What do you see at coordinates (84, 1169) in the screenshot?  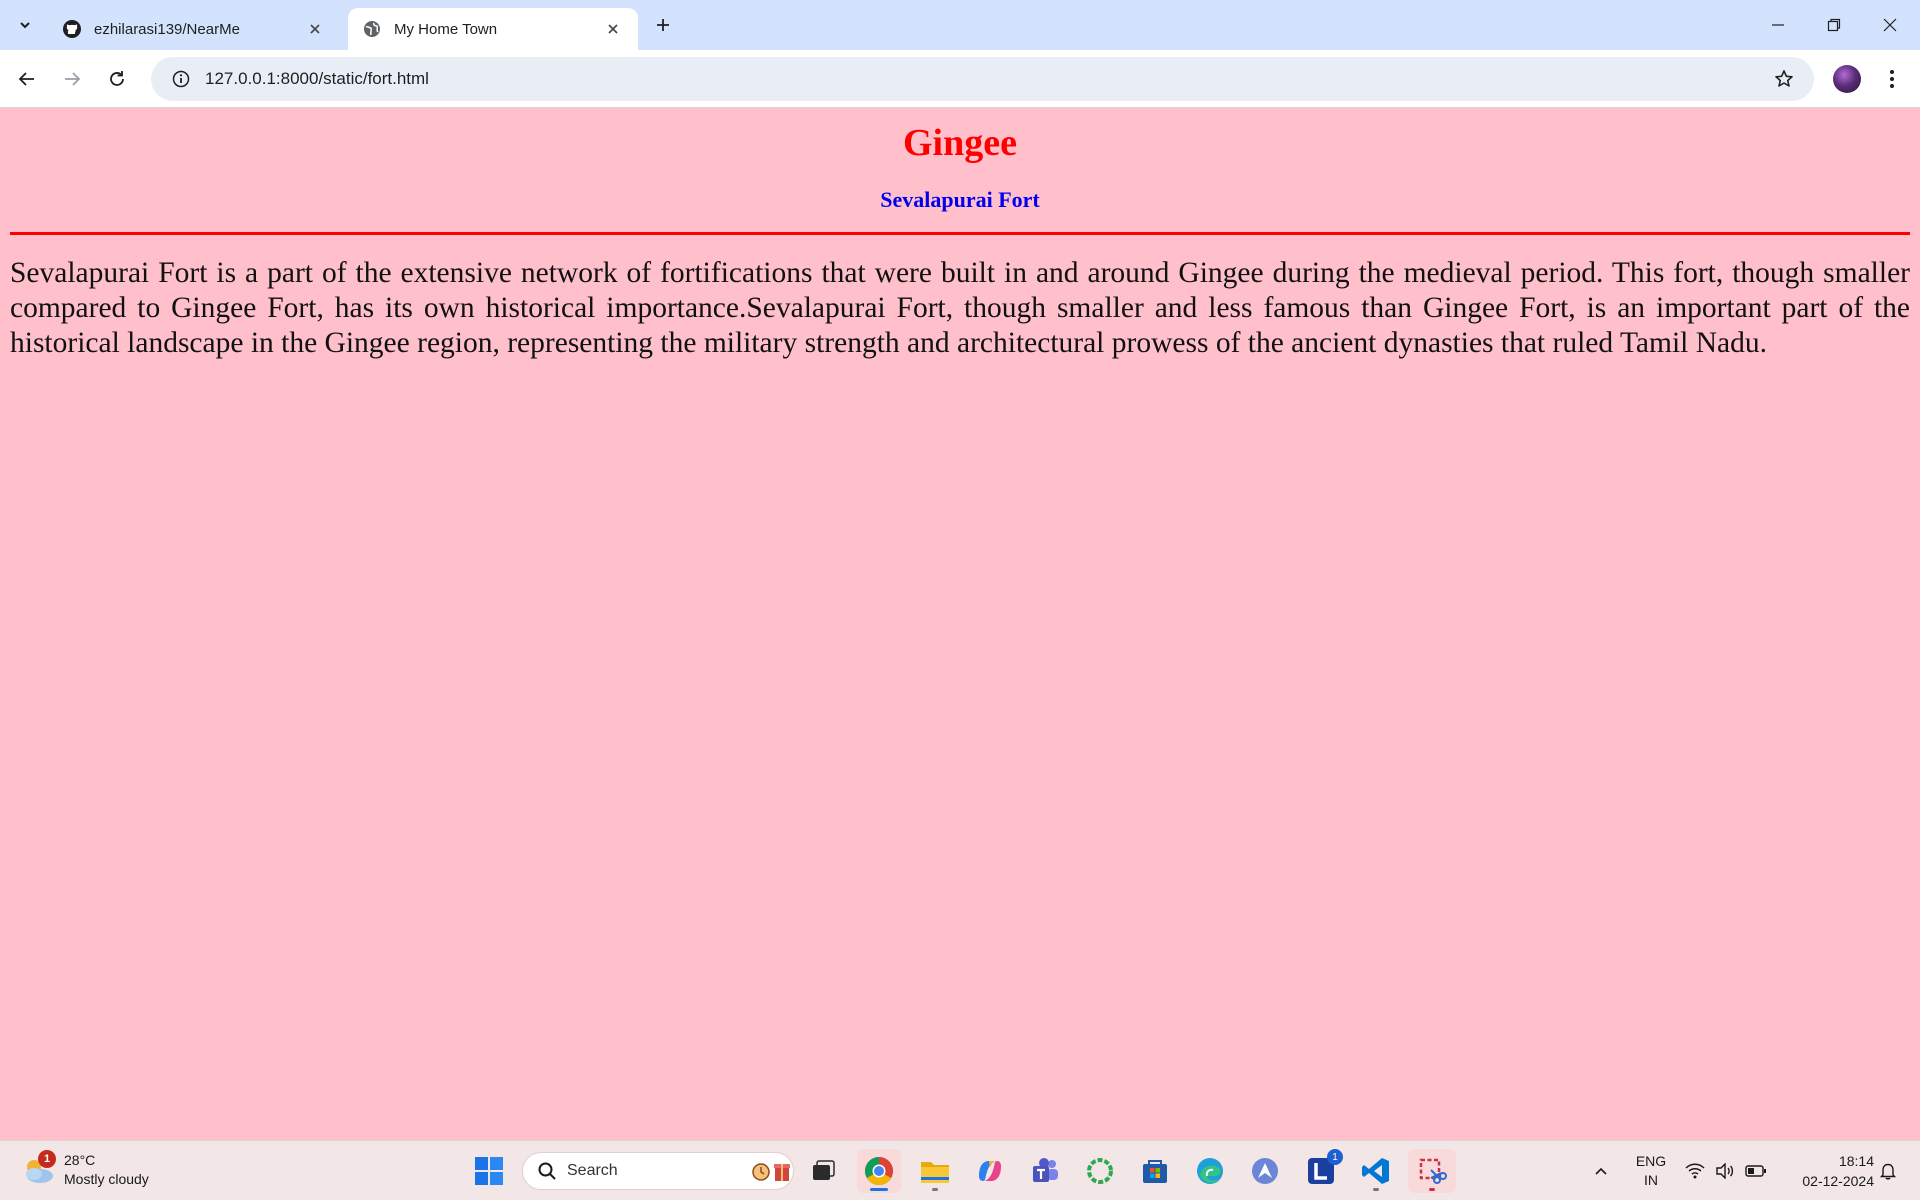 I see `weather-widget: 1 28°C Mostly cloudy` at bounding box center [84, 1169].